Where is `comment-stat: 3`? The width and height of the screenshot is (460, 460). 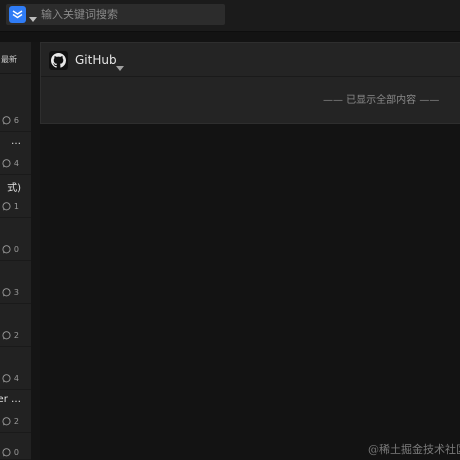
comment-stat: 3 is located at coordinates (10, 292).